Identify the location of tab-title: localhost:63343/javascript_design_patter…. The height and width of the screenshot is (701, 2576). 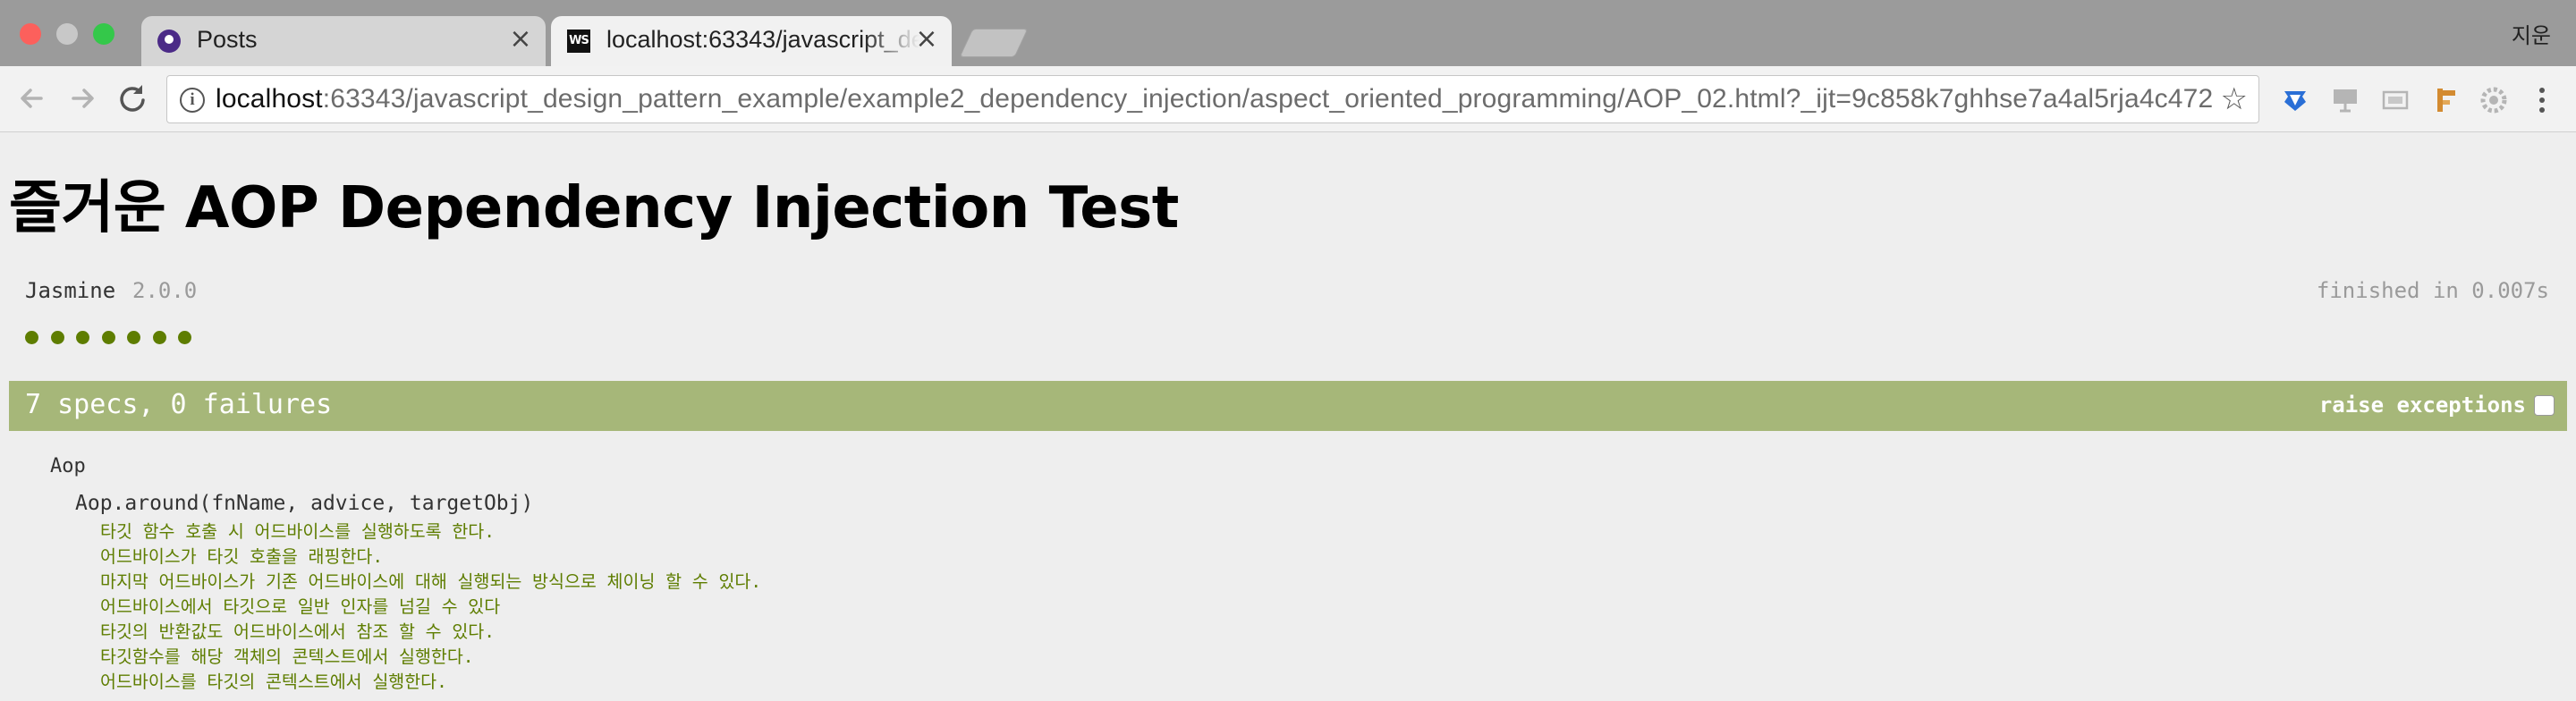
(762, 39).